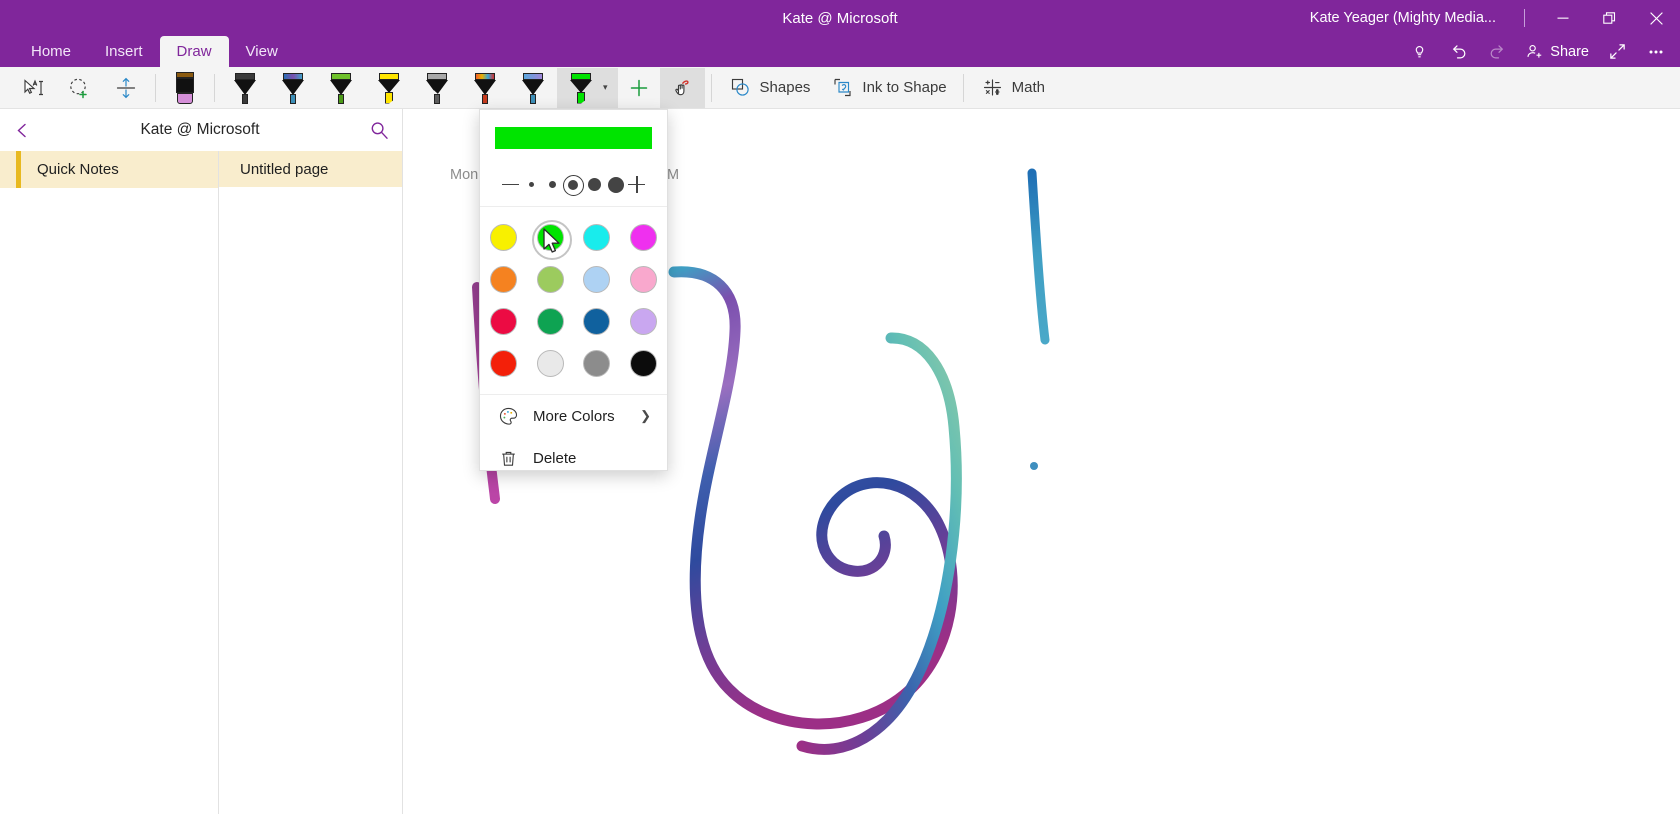 Image resolution: width=1680 pixels, height=814 pixels. What do you see at coordinates (550, 321) in the screenshot?
I see `color-swatch-green` at bounding box center [550, 321].